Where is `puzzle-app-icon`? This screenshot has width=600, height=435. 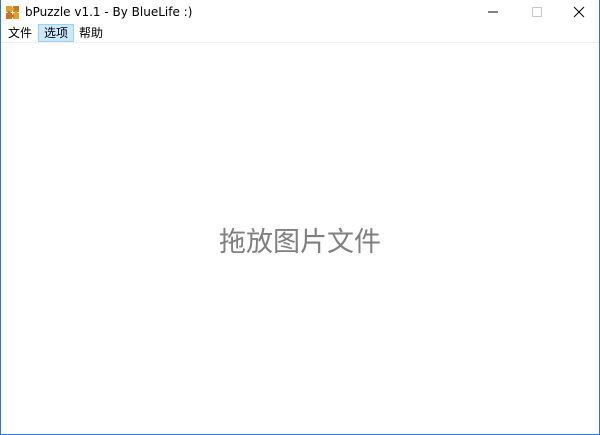 puzzle-app-icon is located at coordinates (13, 12).